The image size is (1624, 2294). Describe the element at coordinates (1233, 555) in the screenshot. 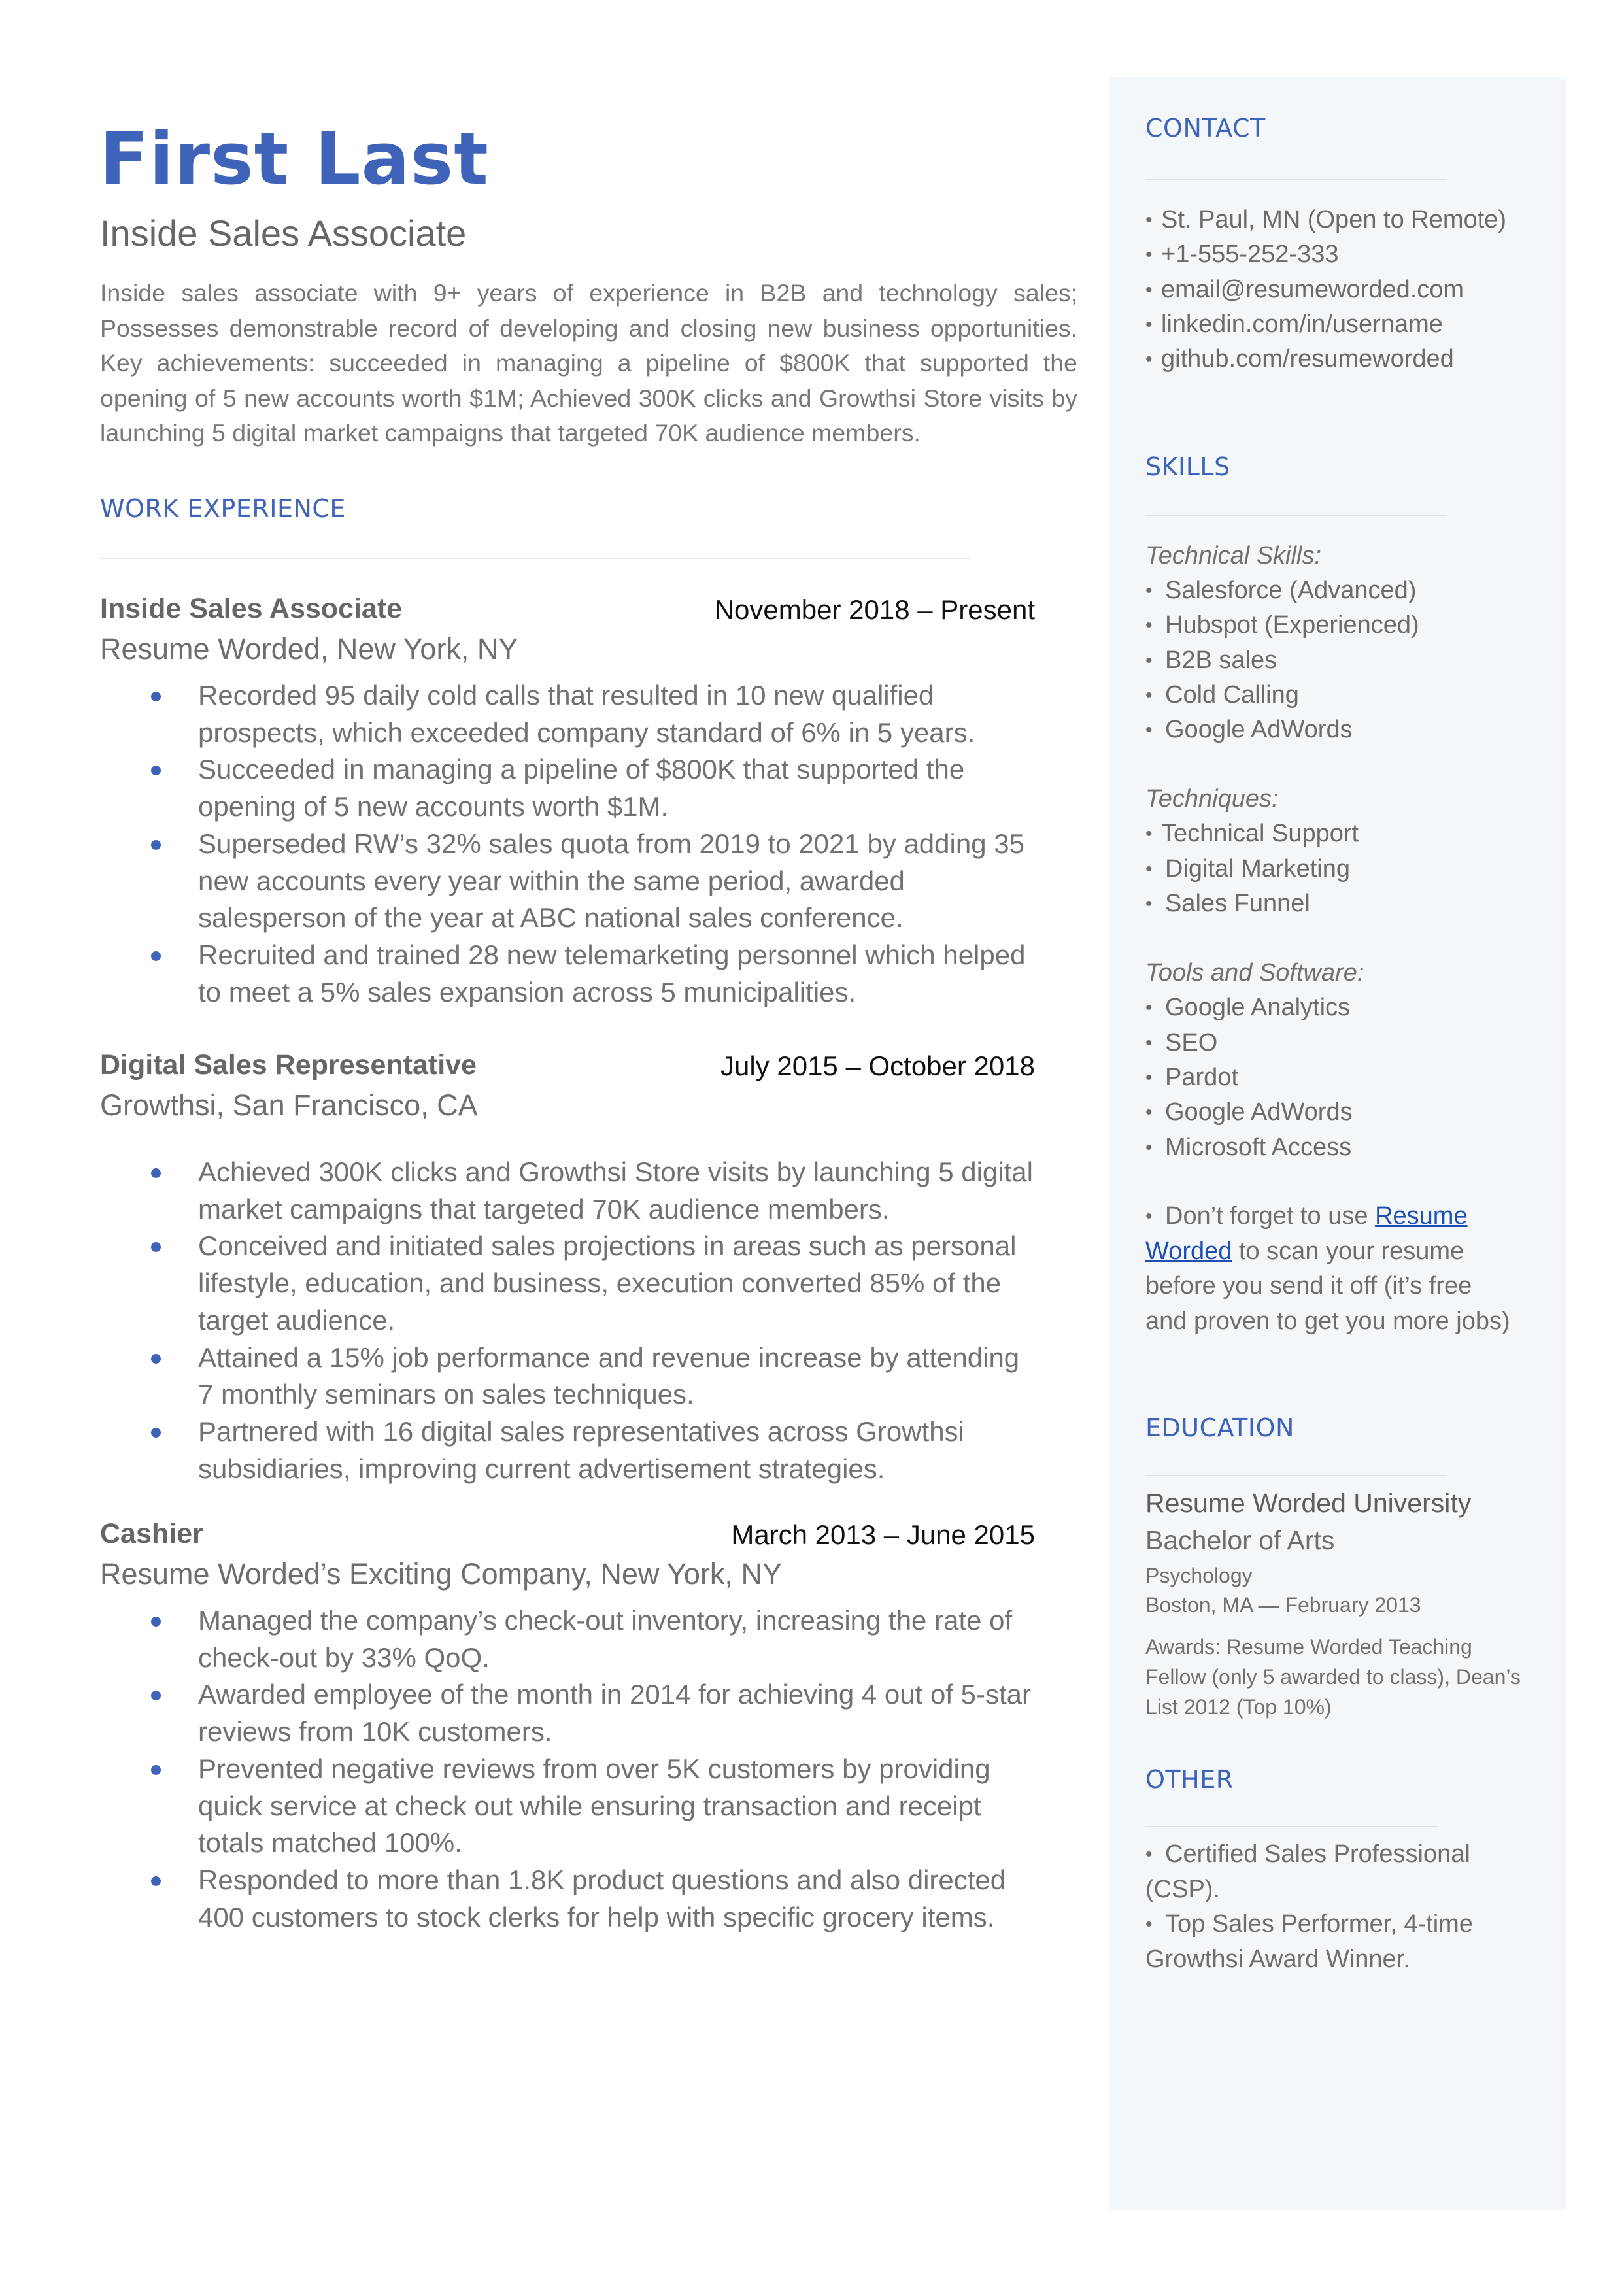

I see `skills-category-label: Technical Skills:` at that location.